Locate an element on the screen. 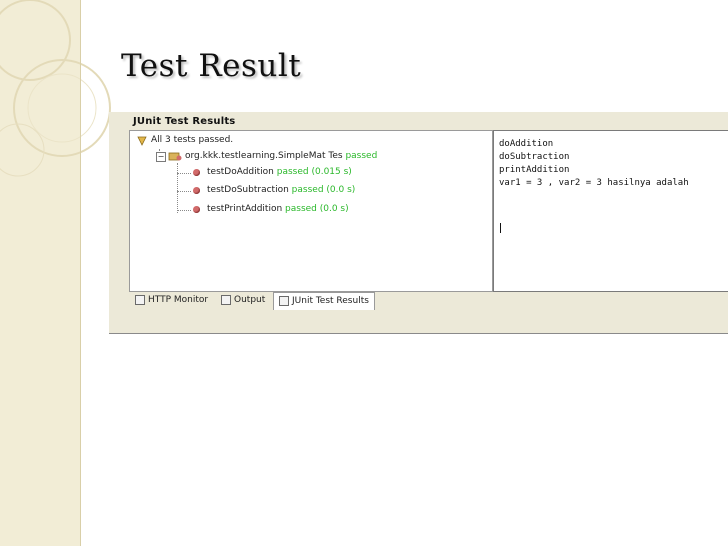 This screenshot has width=728, height=546. output-line: doSubtraction is located at coordinates (534, 157).